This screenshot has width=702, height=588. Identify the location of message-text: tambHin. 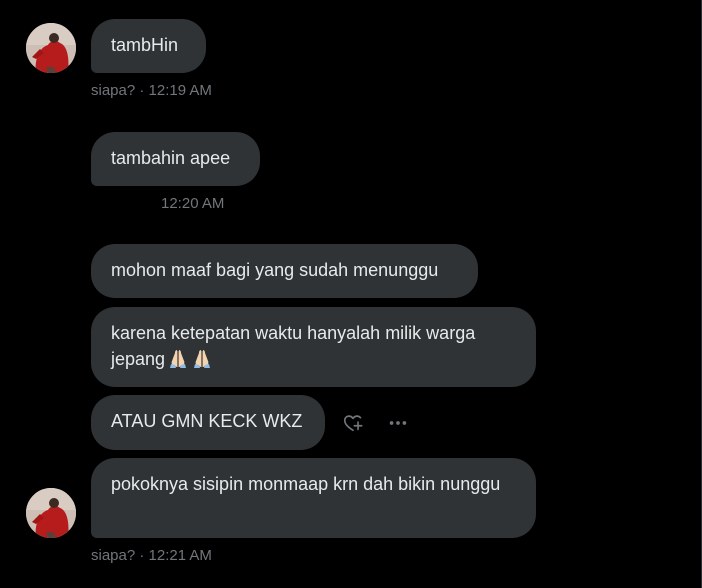
(145, 45).